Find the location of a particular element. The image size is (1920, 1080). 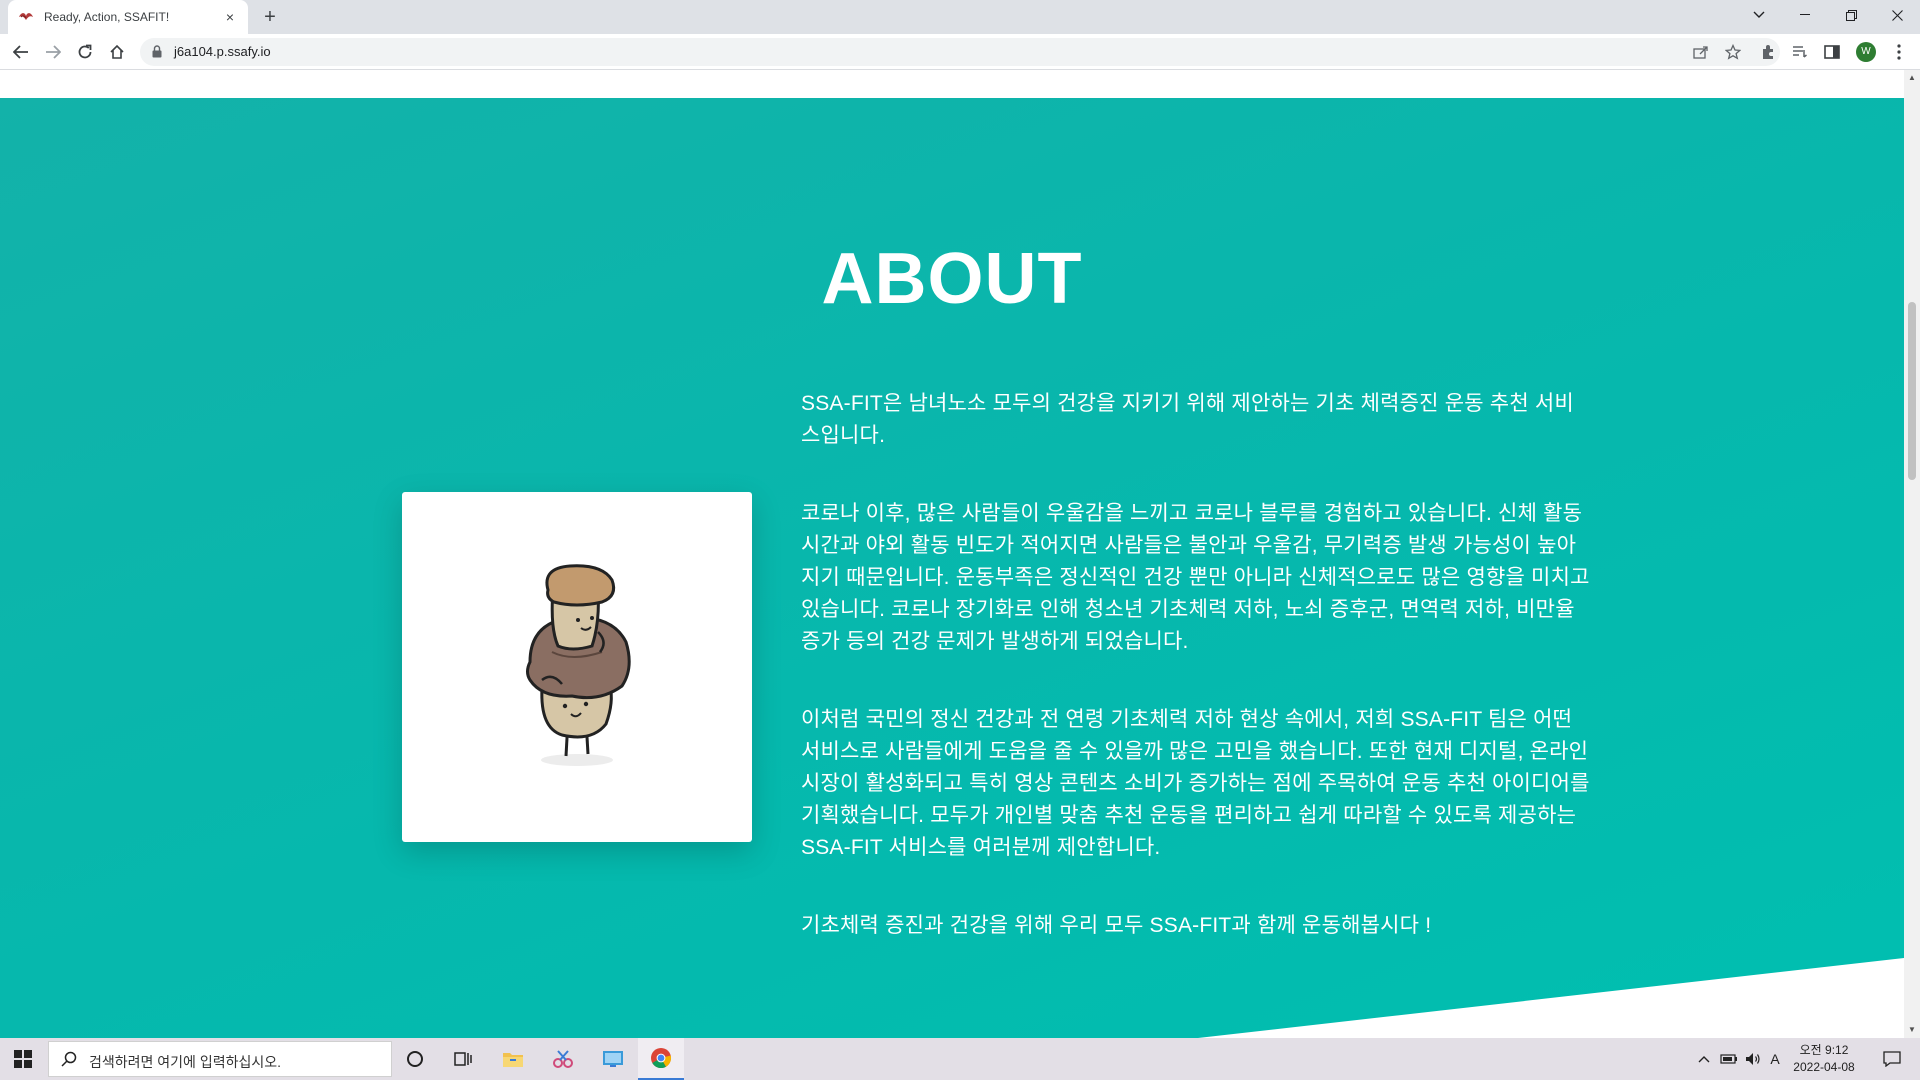

extensions-icon is located at coordinates (1768, 52).